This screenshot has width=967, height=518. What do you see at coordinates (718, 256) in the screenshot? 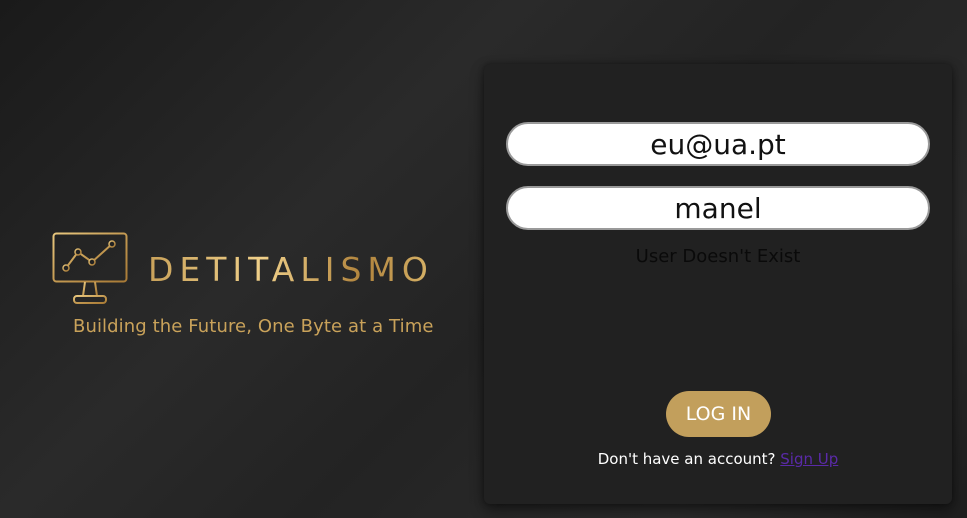
I see `error-message: User Doesn't Exist` at bounding box center [718, 256].